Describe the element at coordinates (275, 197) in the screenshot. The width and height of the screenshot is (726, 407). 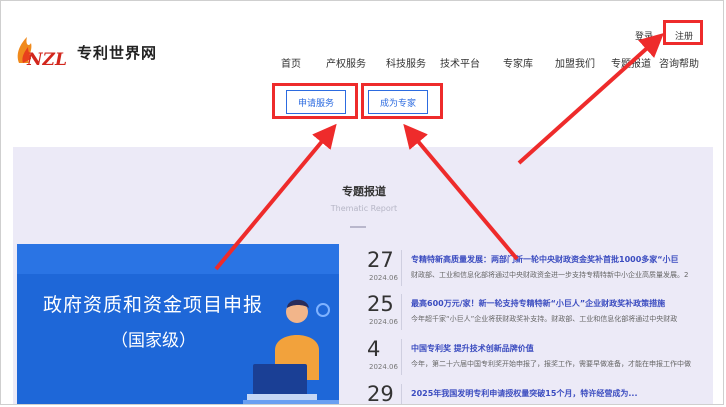
I see `arrow-to-apply` at that location.